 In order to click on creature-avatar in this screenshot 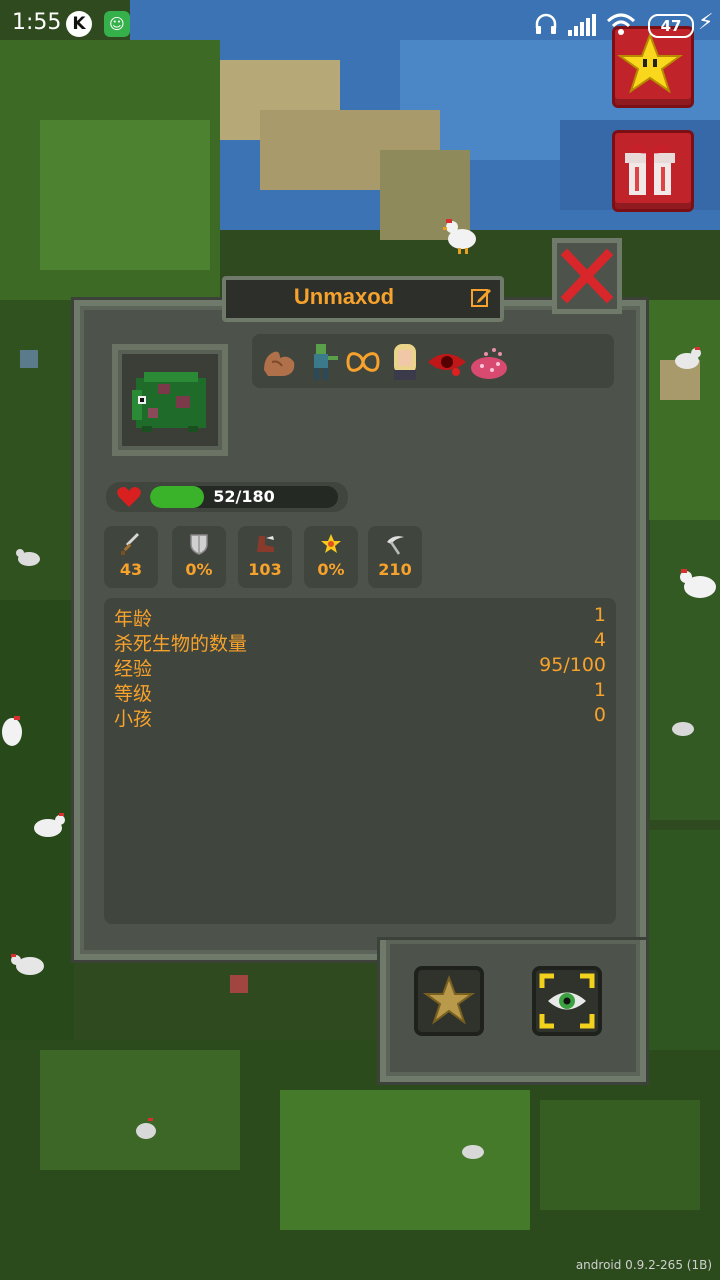, I will do `click(170, 400)`.